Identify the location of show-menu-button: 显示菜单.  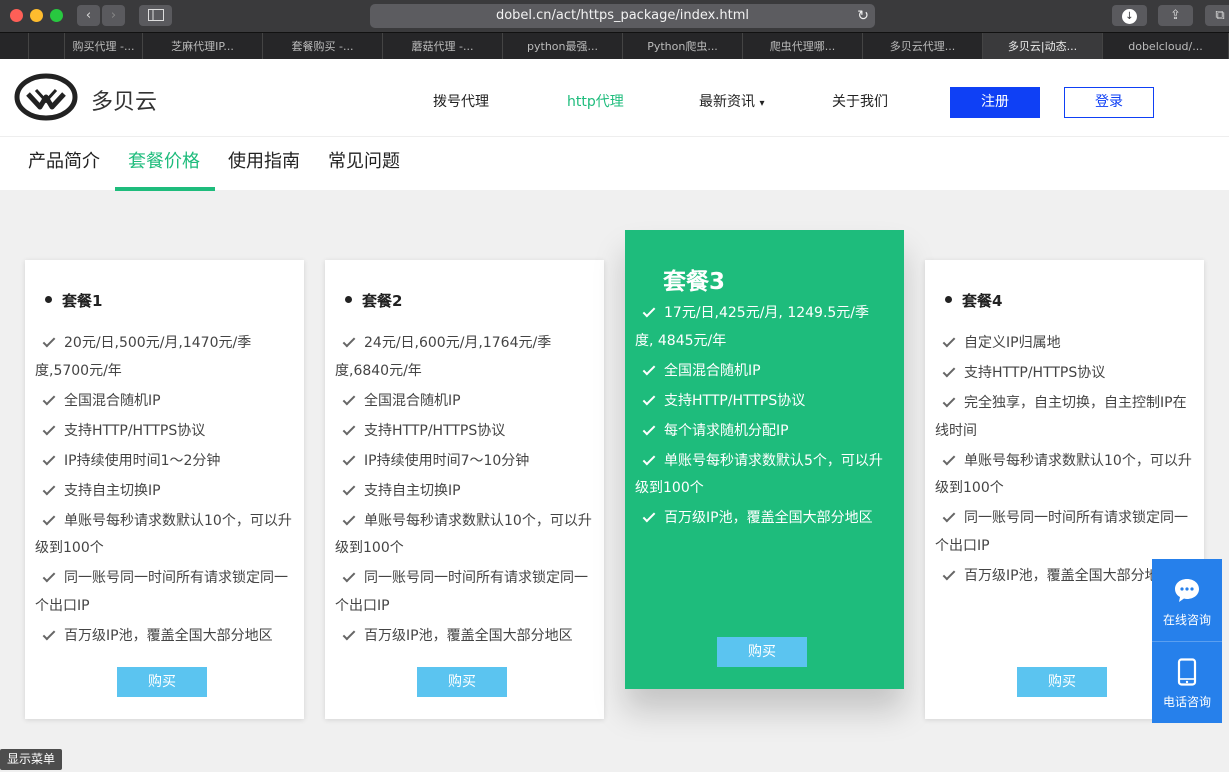
(31, 759).